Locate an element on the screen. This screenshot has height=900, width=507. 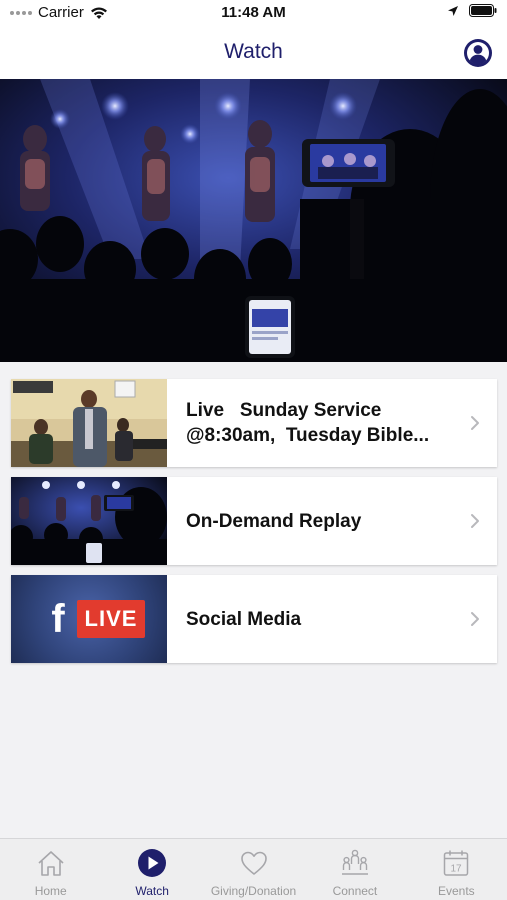
facebook-logo: f is located at coordinates (58, 619).